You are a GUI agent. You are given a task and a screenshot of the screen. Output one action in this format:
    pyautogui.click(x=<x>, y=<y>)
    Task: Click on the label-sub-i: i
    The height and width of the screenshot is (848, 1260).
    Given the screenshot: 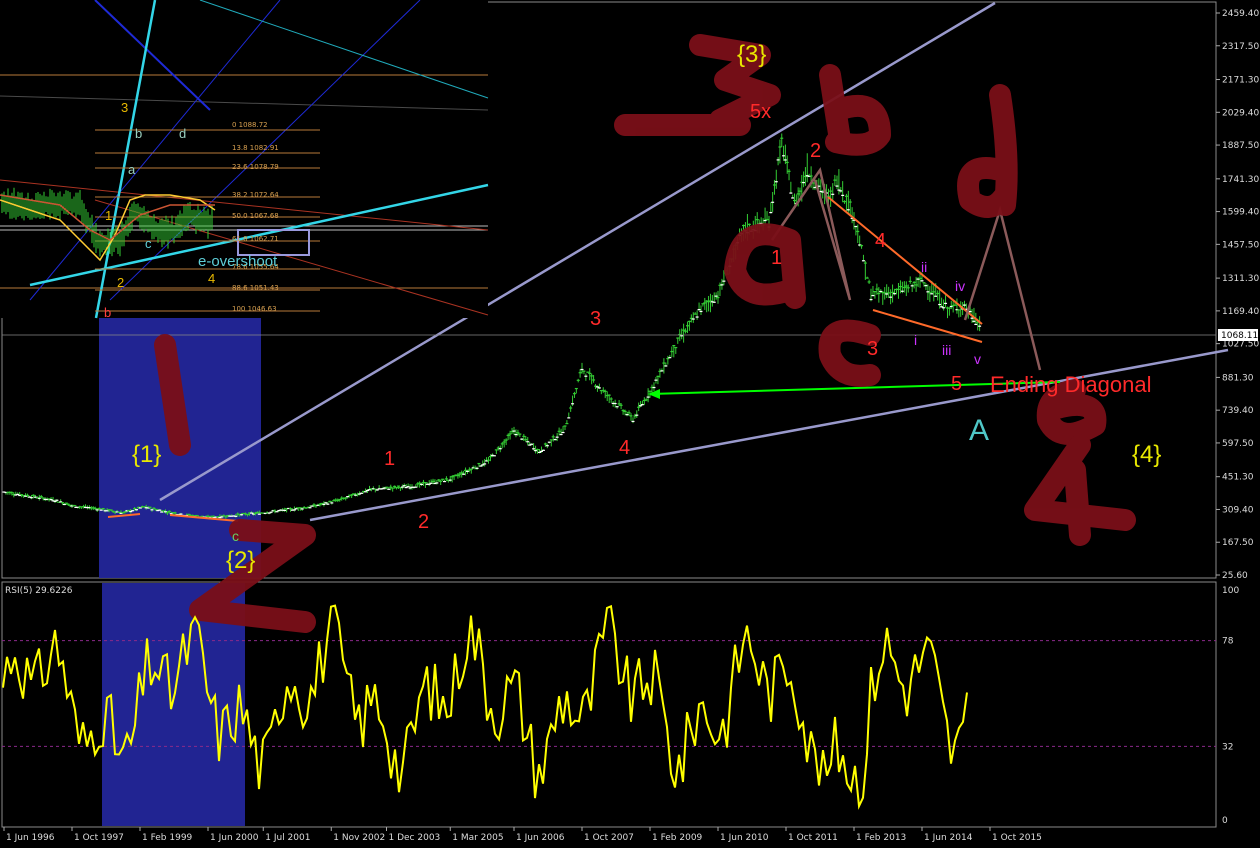 What is the action you would take?
    pyautogui.click(x=915, y=340)
    